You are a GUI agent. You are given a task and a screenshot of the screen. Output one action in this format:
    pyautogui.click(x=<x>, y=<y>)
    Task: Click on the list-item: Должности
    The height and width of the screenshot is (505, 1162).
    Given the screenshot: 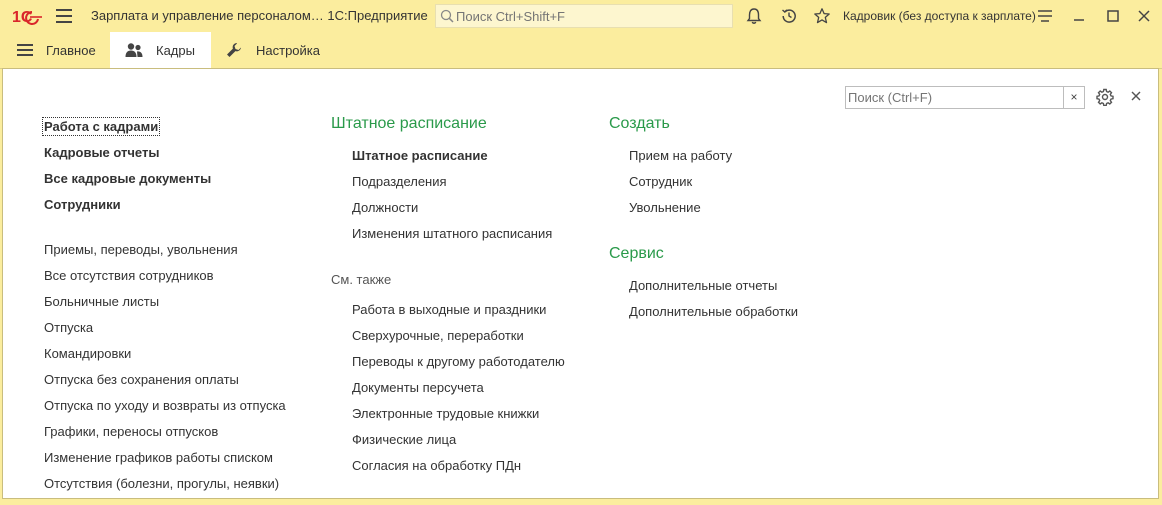 What is the action you would take?
    pyautogui.click(x=385, y=207)
    